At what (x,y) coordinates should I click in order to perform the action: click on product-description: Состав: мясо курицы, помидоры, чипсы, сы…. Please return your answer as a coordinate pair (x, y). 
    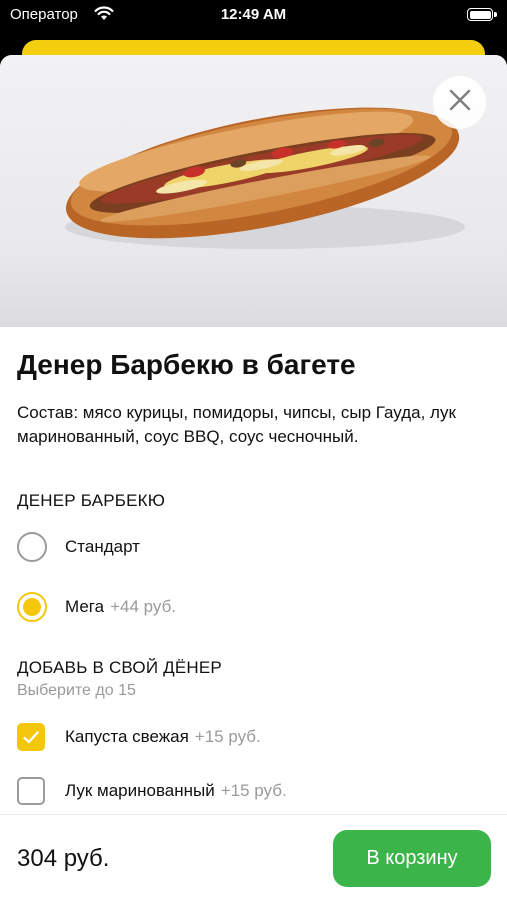
    Looking at the image, I should click on (236, 424).